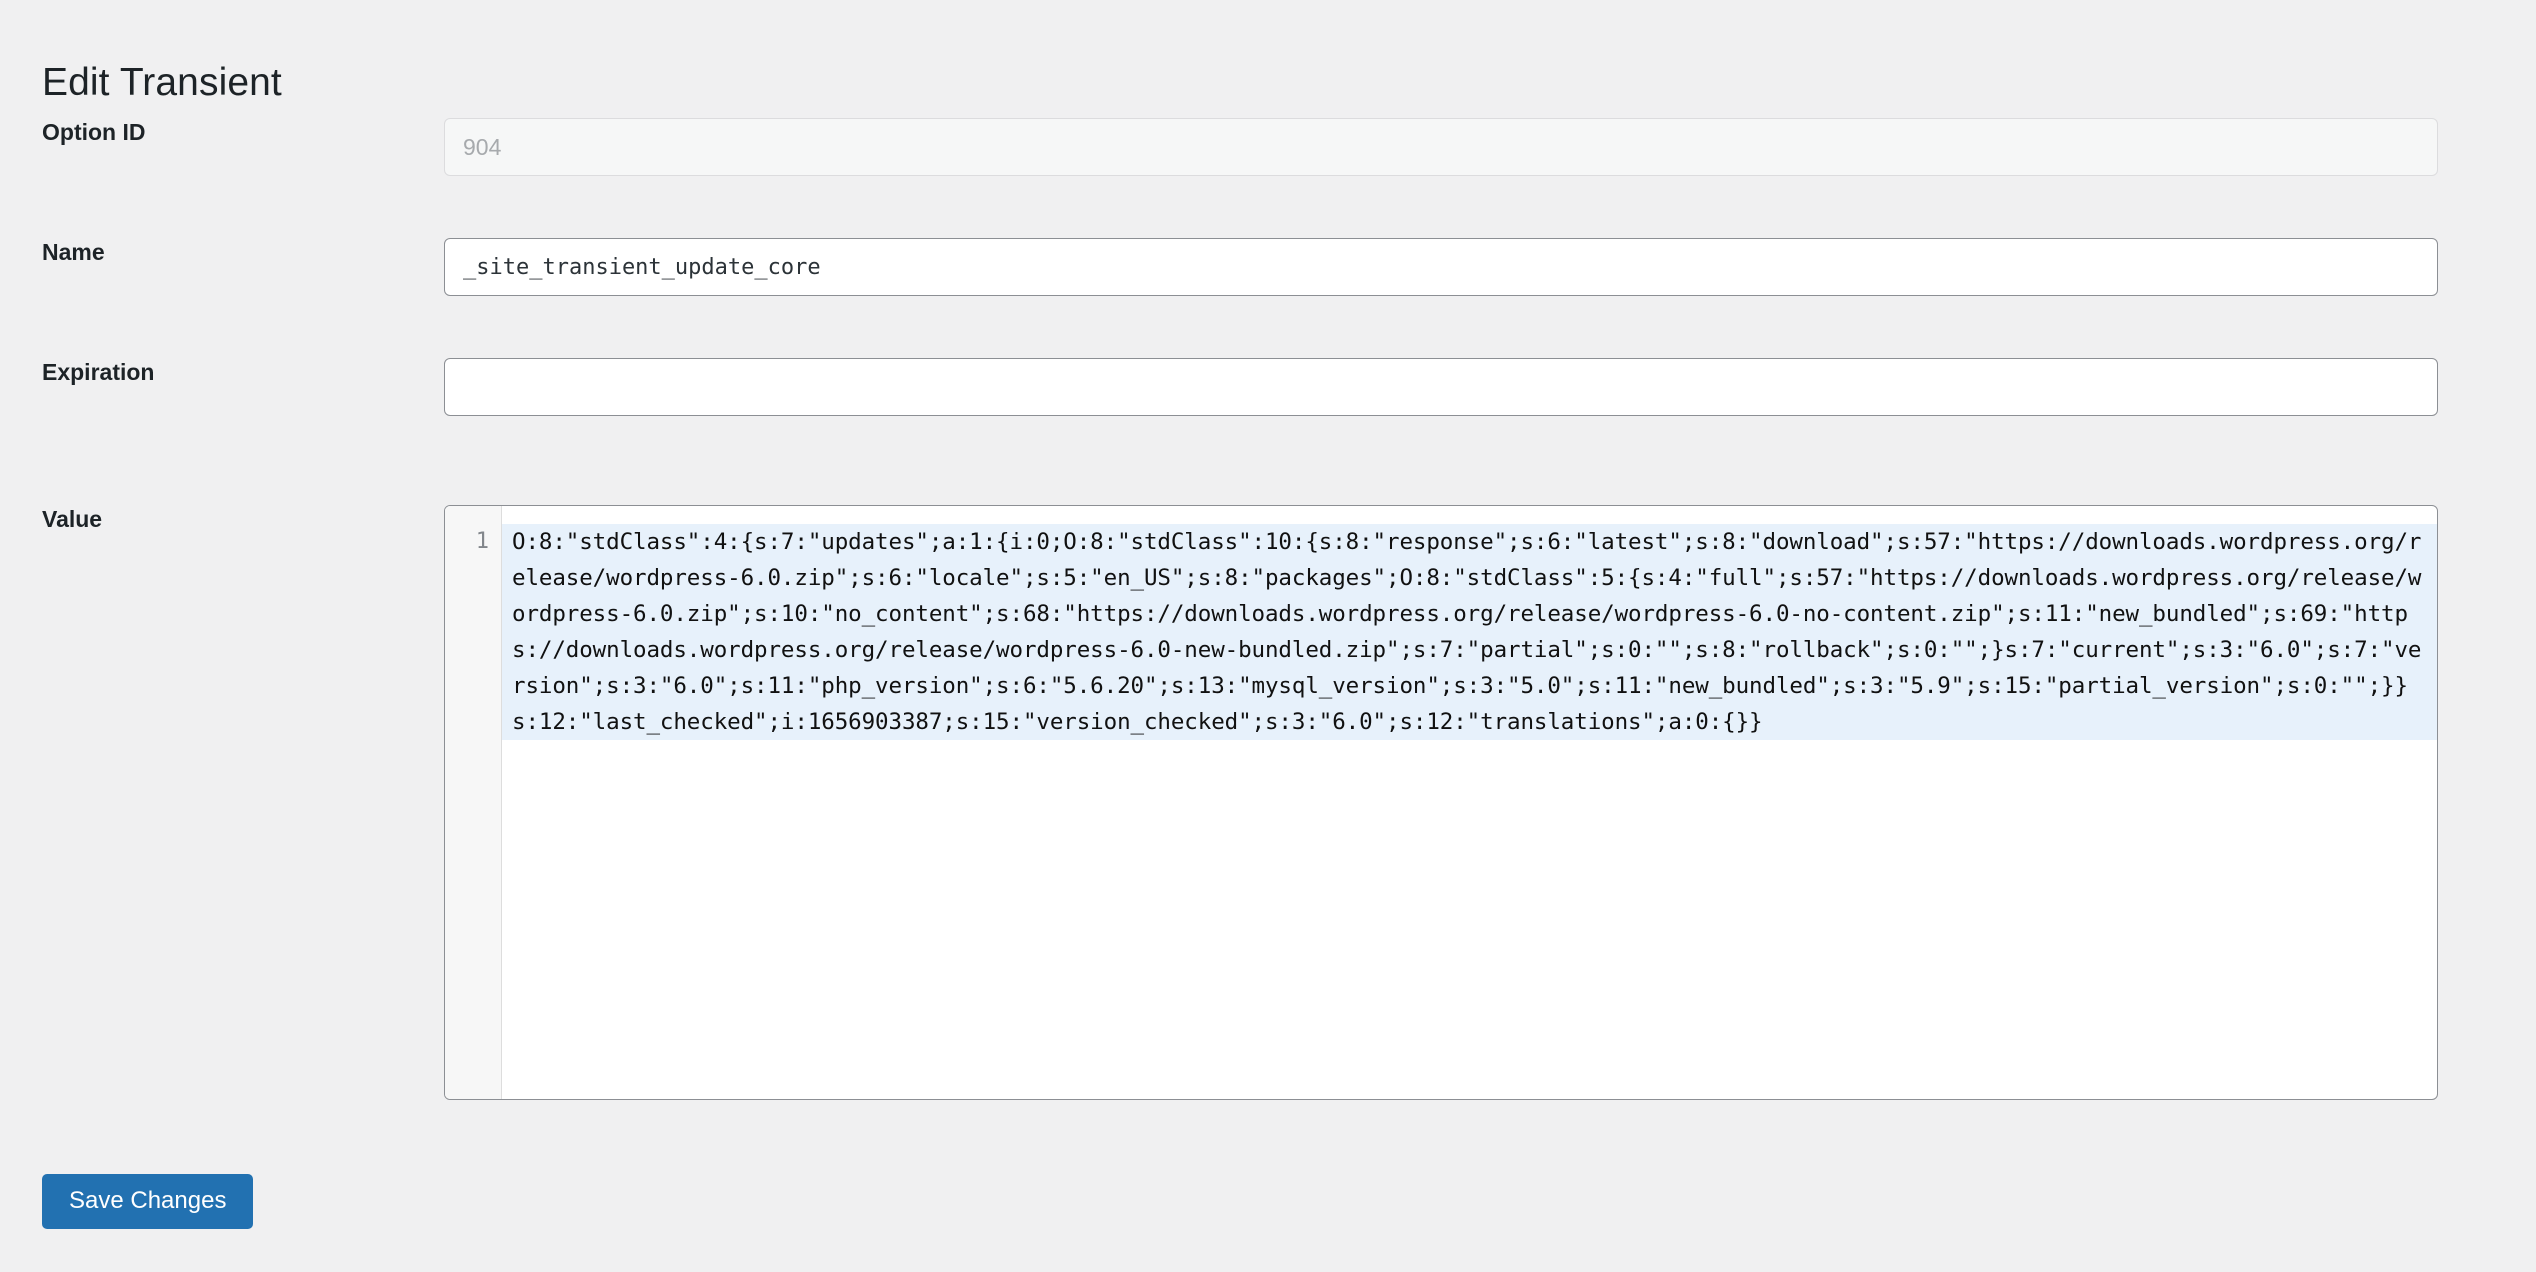  I want to click on option-id-control, so click(1441, 147).